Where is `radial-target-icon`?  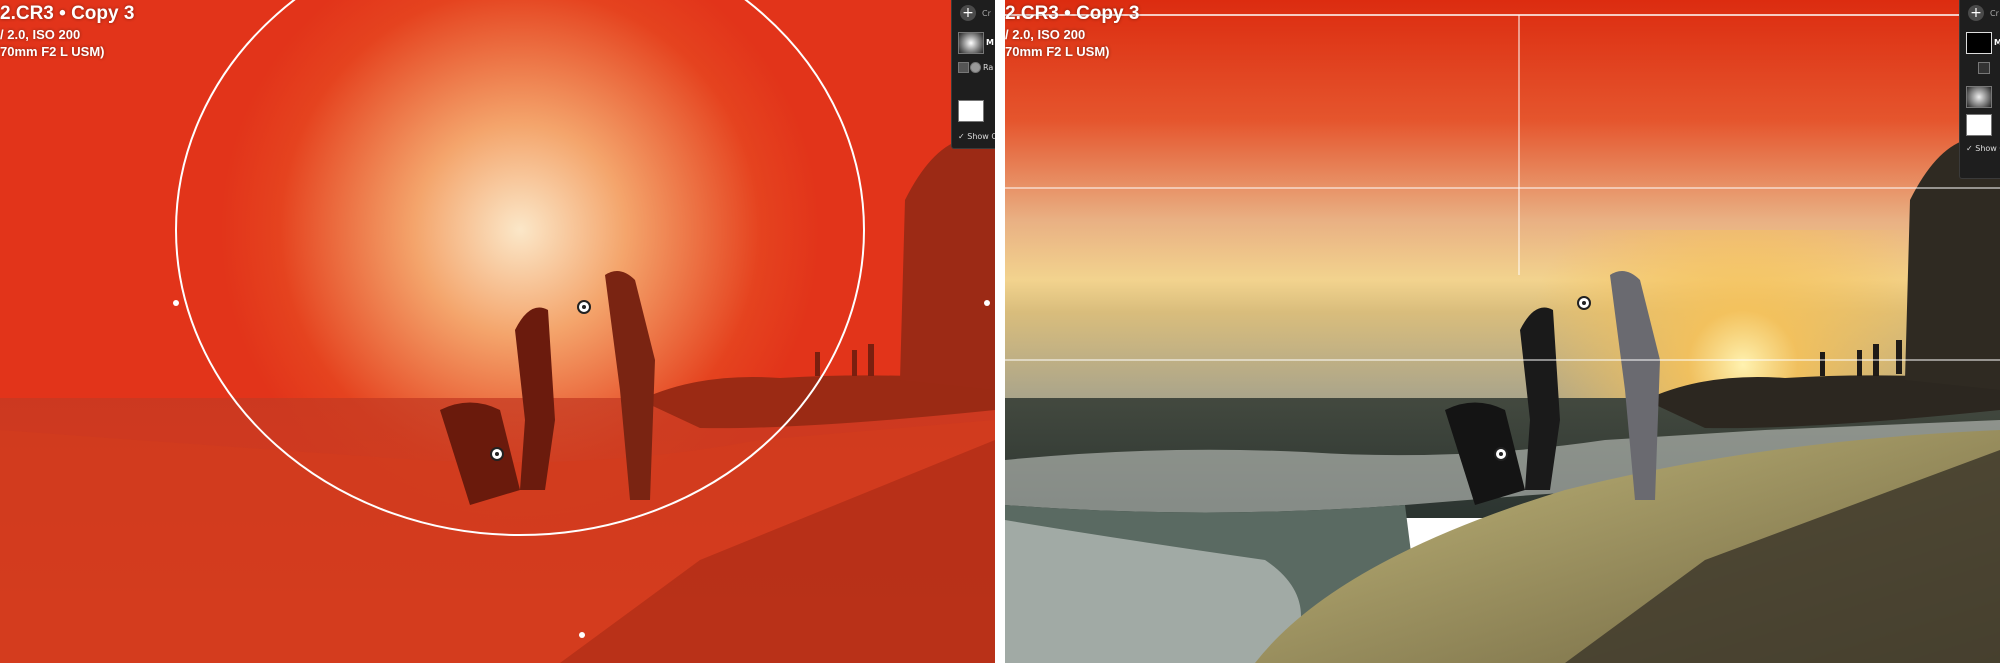
radial-target-icon is located at coordinates (975, 67).